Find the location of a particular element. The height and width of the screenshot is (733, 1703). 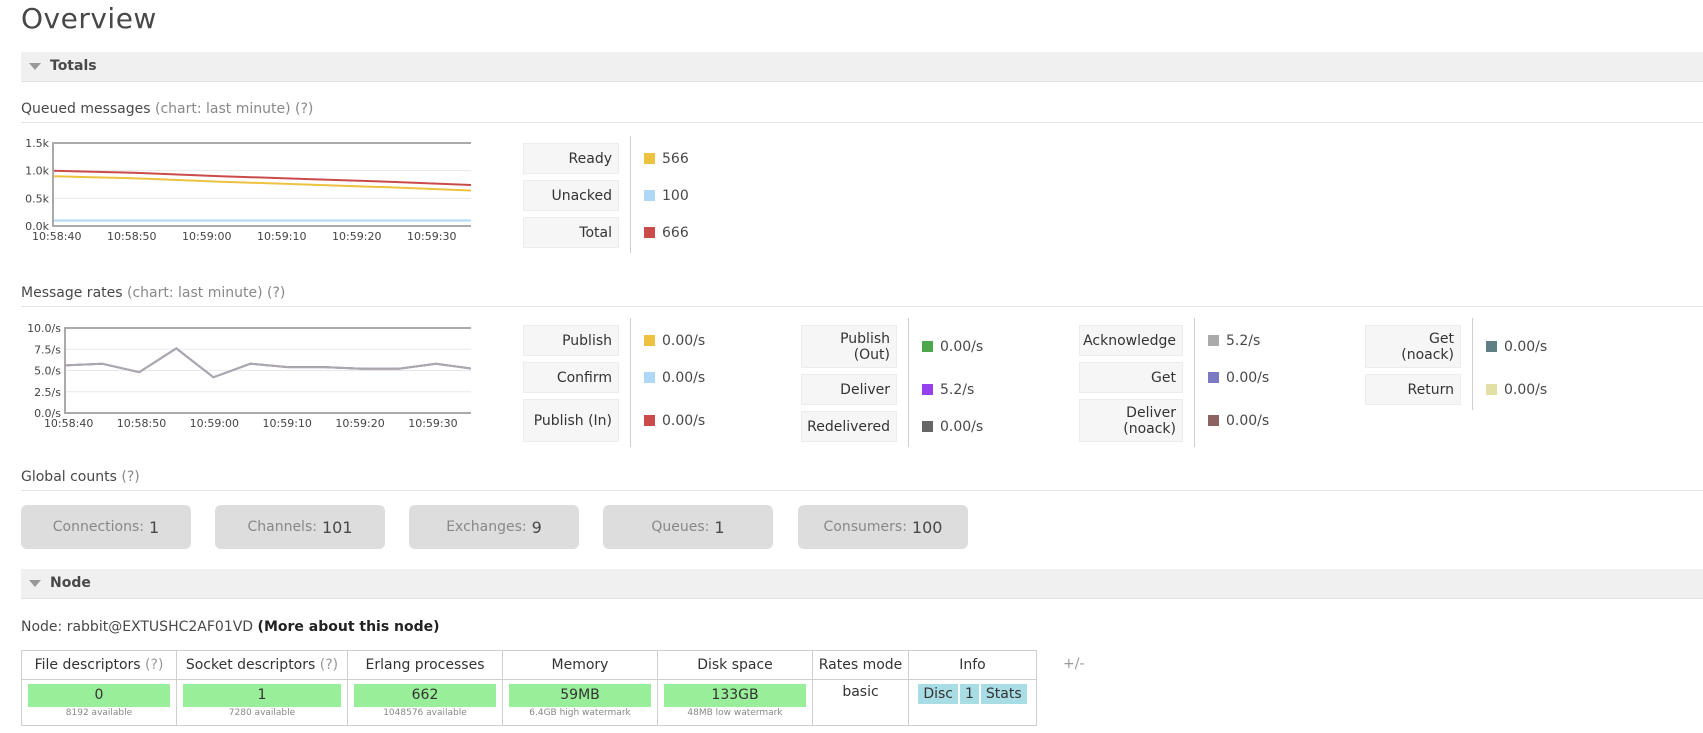

erlang-processes-bar: 662 is located at coordinates (425, 695).